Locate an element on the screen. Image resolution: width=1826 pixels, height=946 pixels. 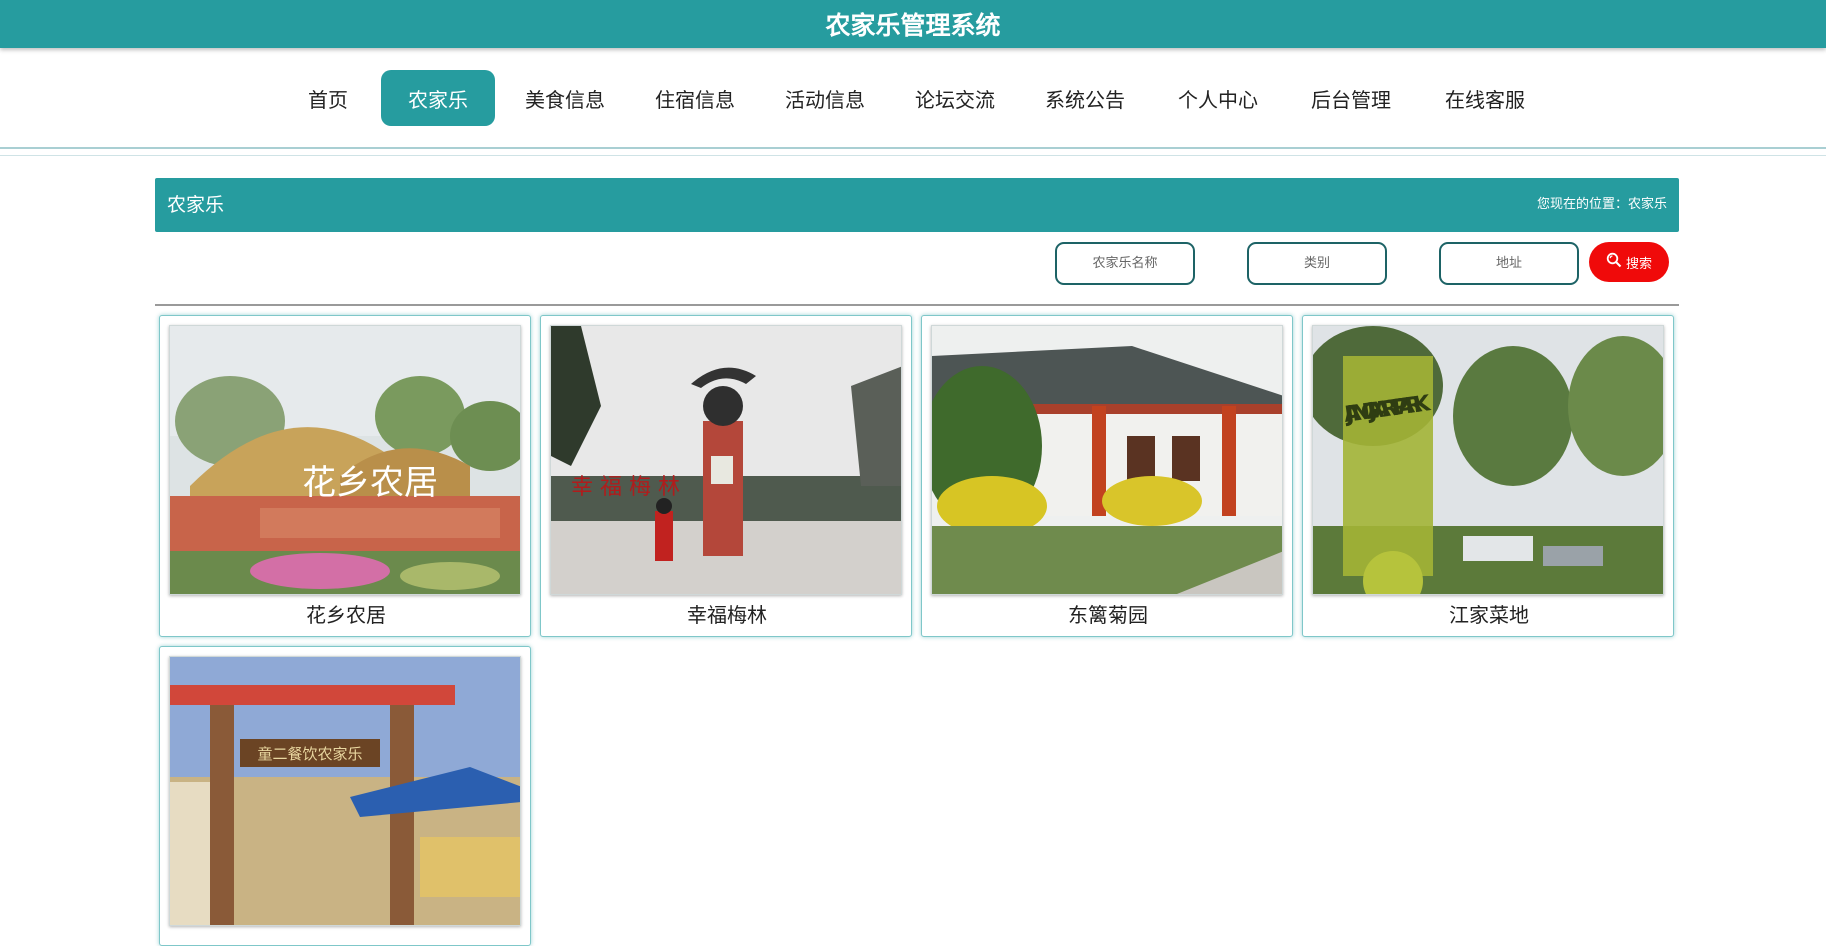
farmstay-photo: 童二餐饮农家乐 is located at coordinates (345, 791).